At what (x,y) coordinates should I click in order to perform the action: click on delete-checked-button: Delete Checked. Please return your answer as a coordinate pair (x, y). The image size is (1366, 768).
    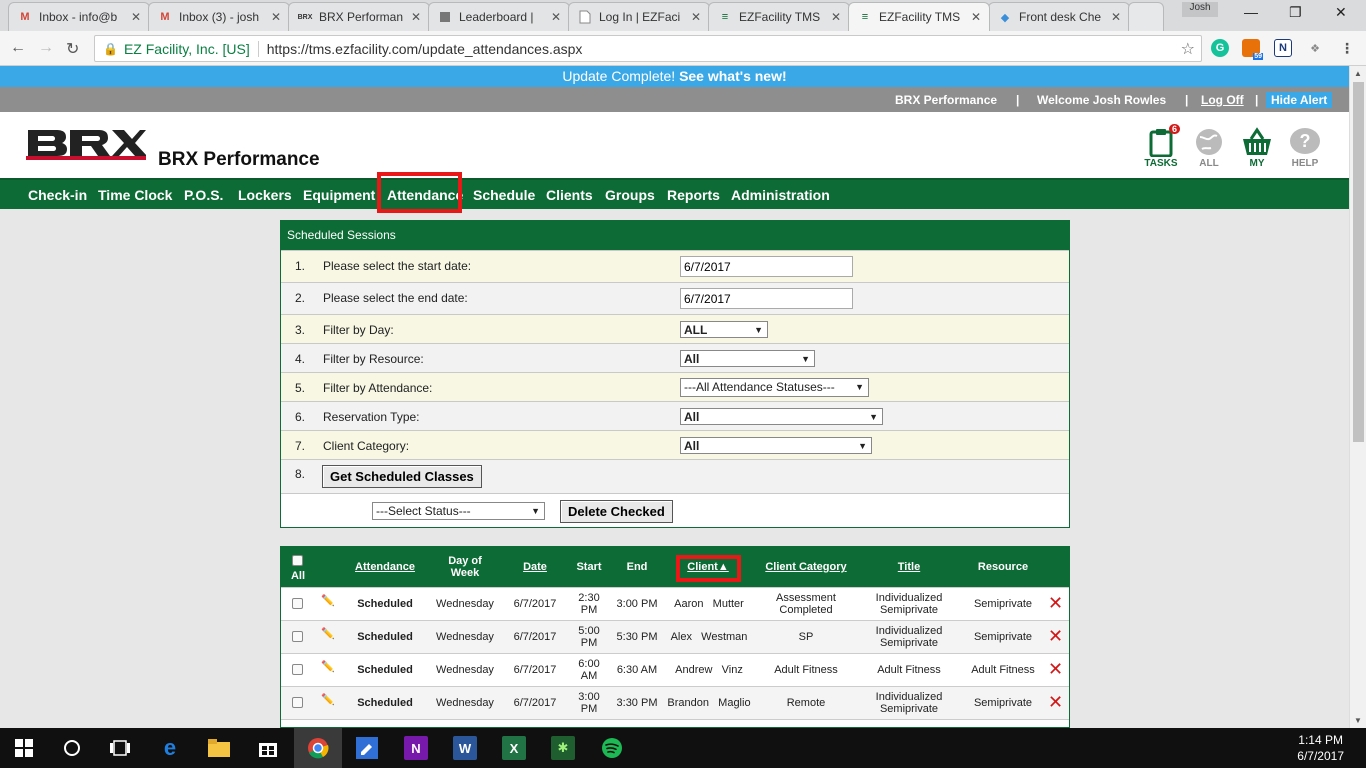
    Looking at the image, I should click on (616, 511).